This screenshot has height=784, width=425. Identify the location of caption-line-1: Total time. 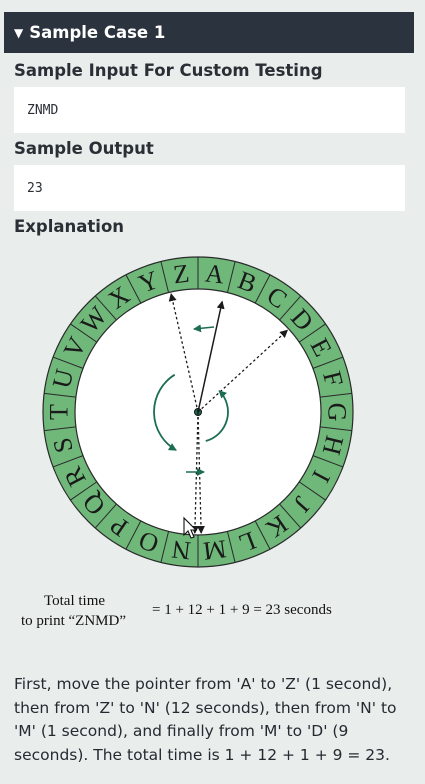
(75, 601).